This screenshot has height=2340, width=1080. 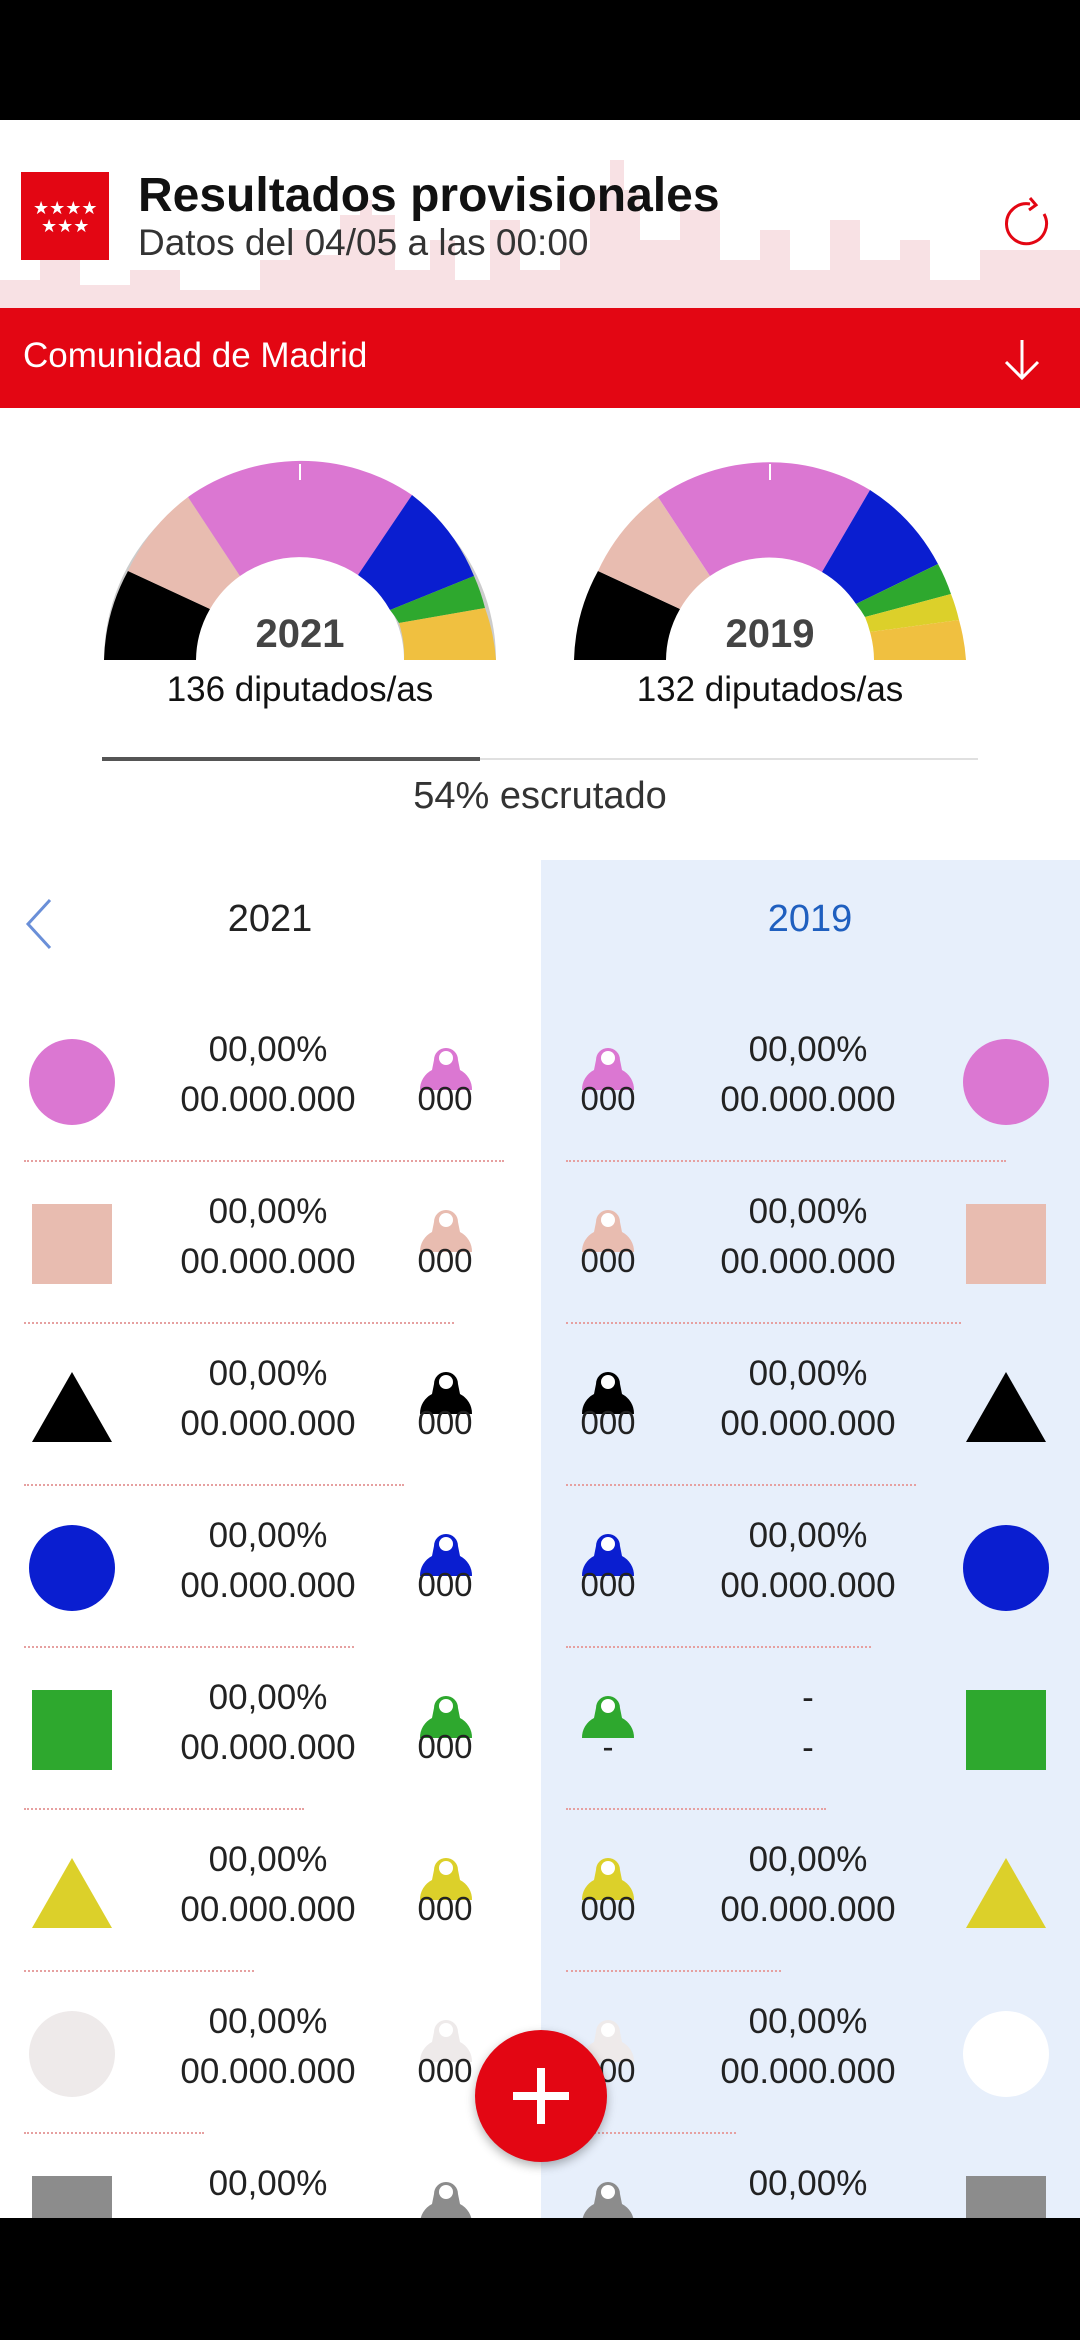 What do you see at coordinates (270, 919) in the screenshot?
I see `column-header-2021: 2021` at bounding box center [270, 919].